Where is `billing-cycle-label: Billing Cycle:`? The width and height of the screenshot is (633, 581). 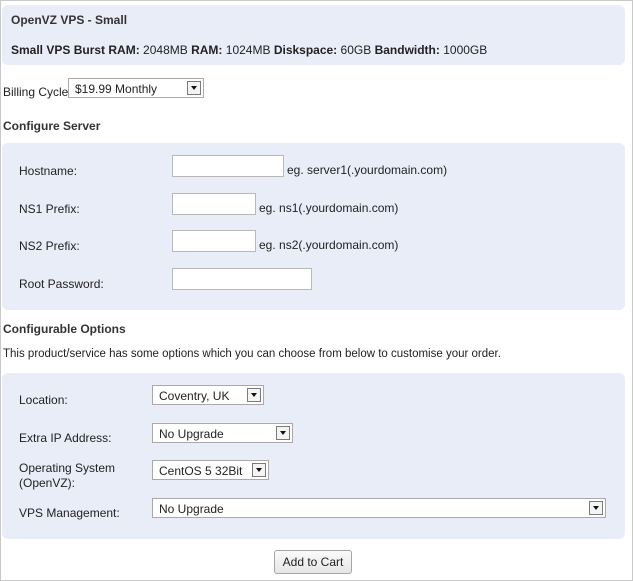 billing-cycle-label: Billing Cycle: is located at coordinates (37, 92).